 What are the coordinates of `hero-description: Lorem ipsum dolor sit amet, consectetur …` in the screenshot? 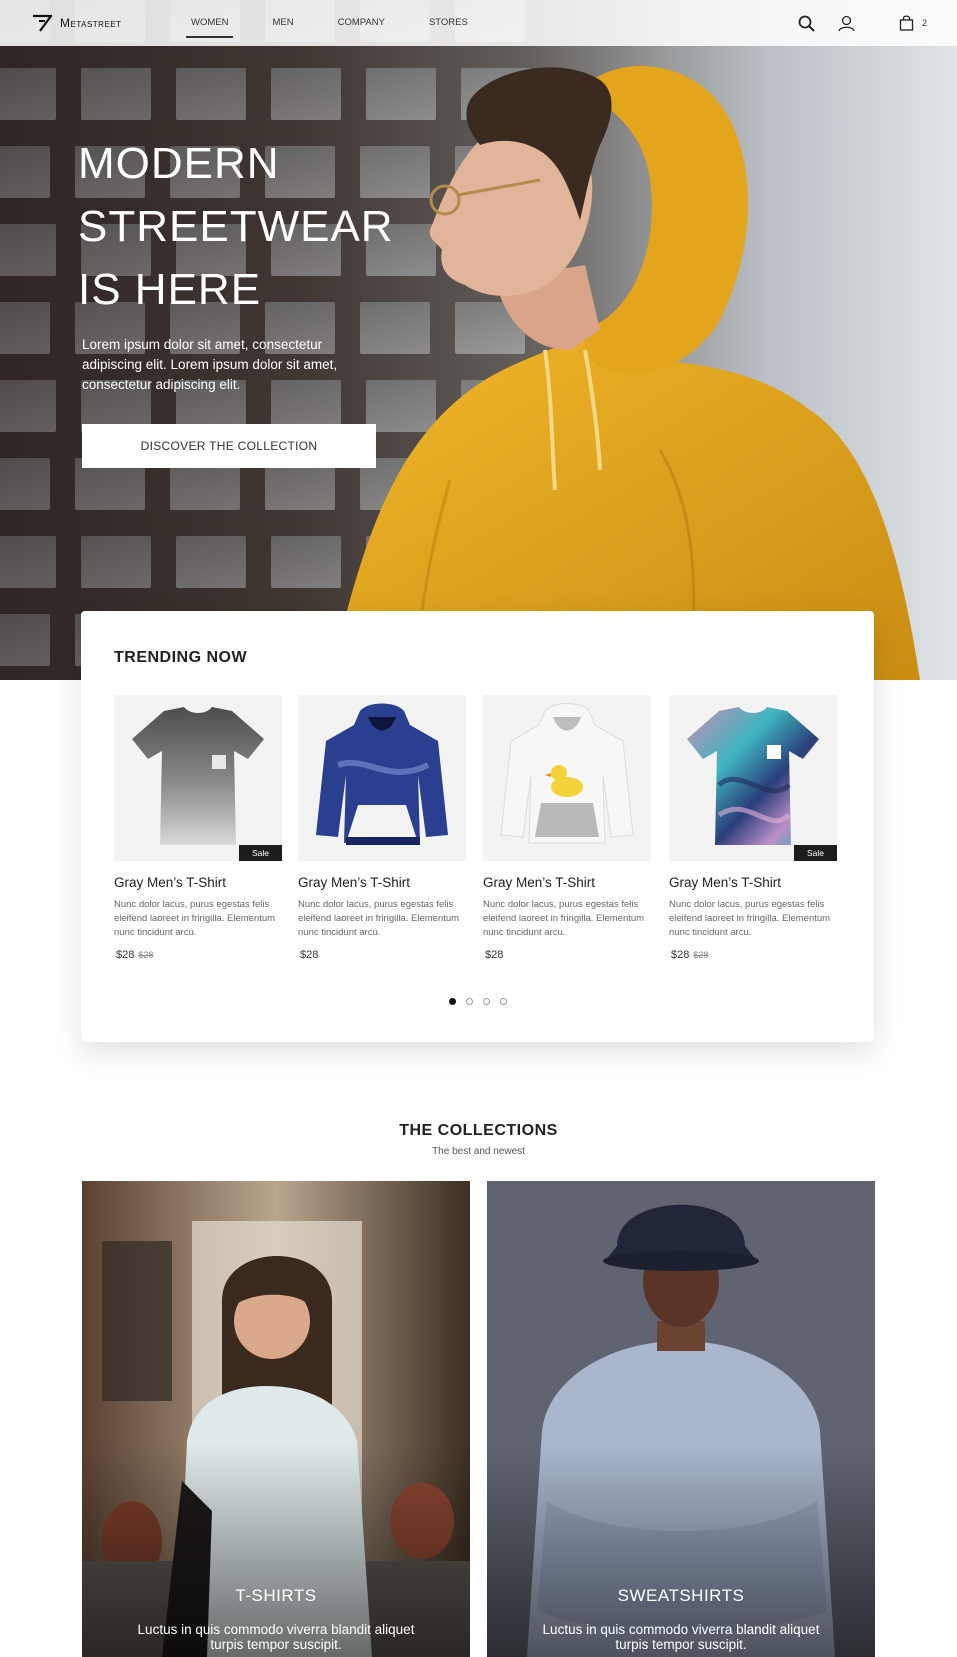 It's located at (210, 364).